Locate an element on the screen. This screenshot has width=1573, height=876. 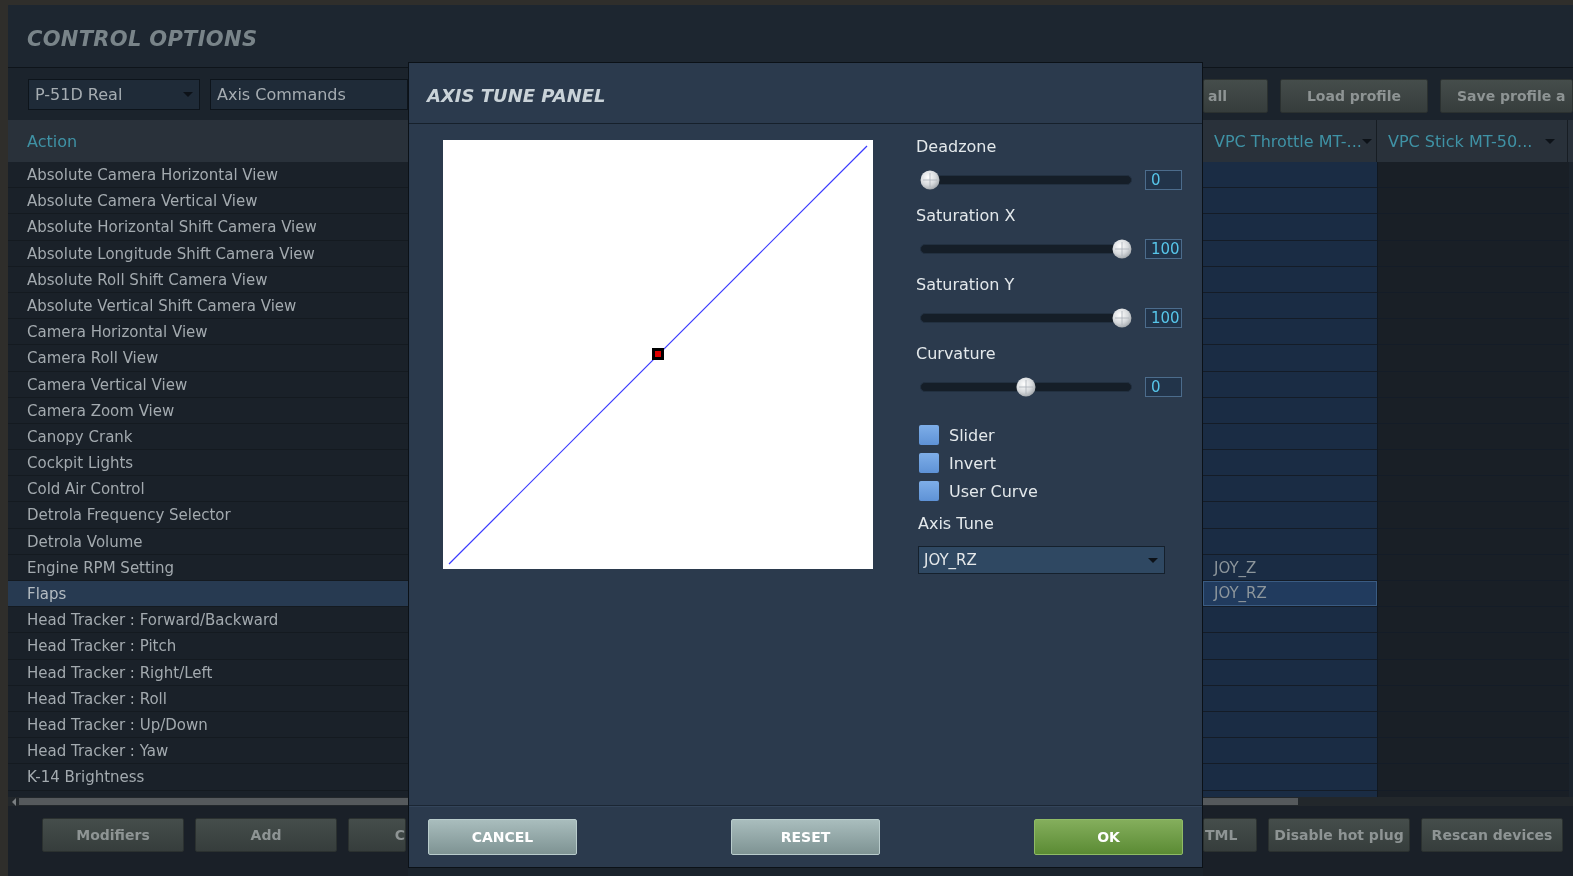
table-cell: JOY_Z is located at coordinates (1290, 567).